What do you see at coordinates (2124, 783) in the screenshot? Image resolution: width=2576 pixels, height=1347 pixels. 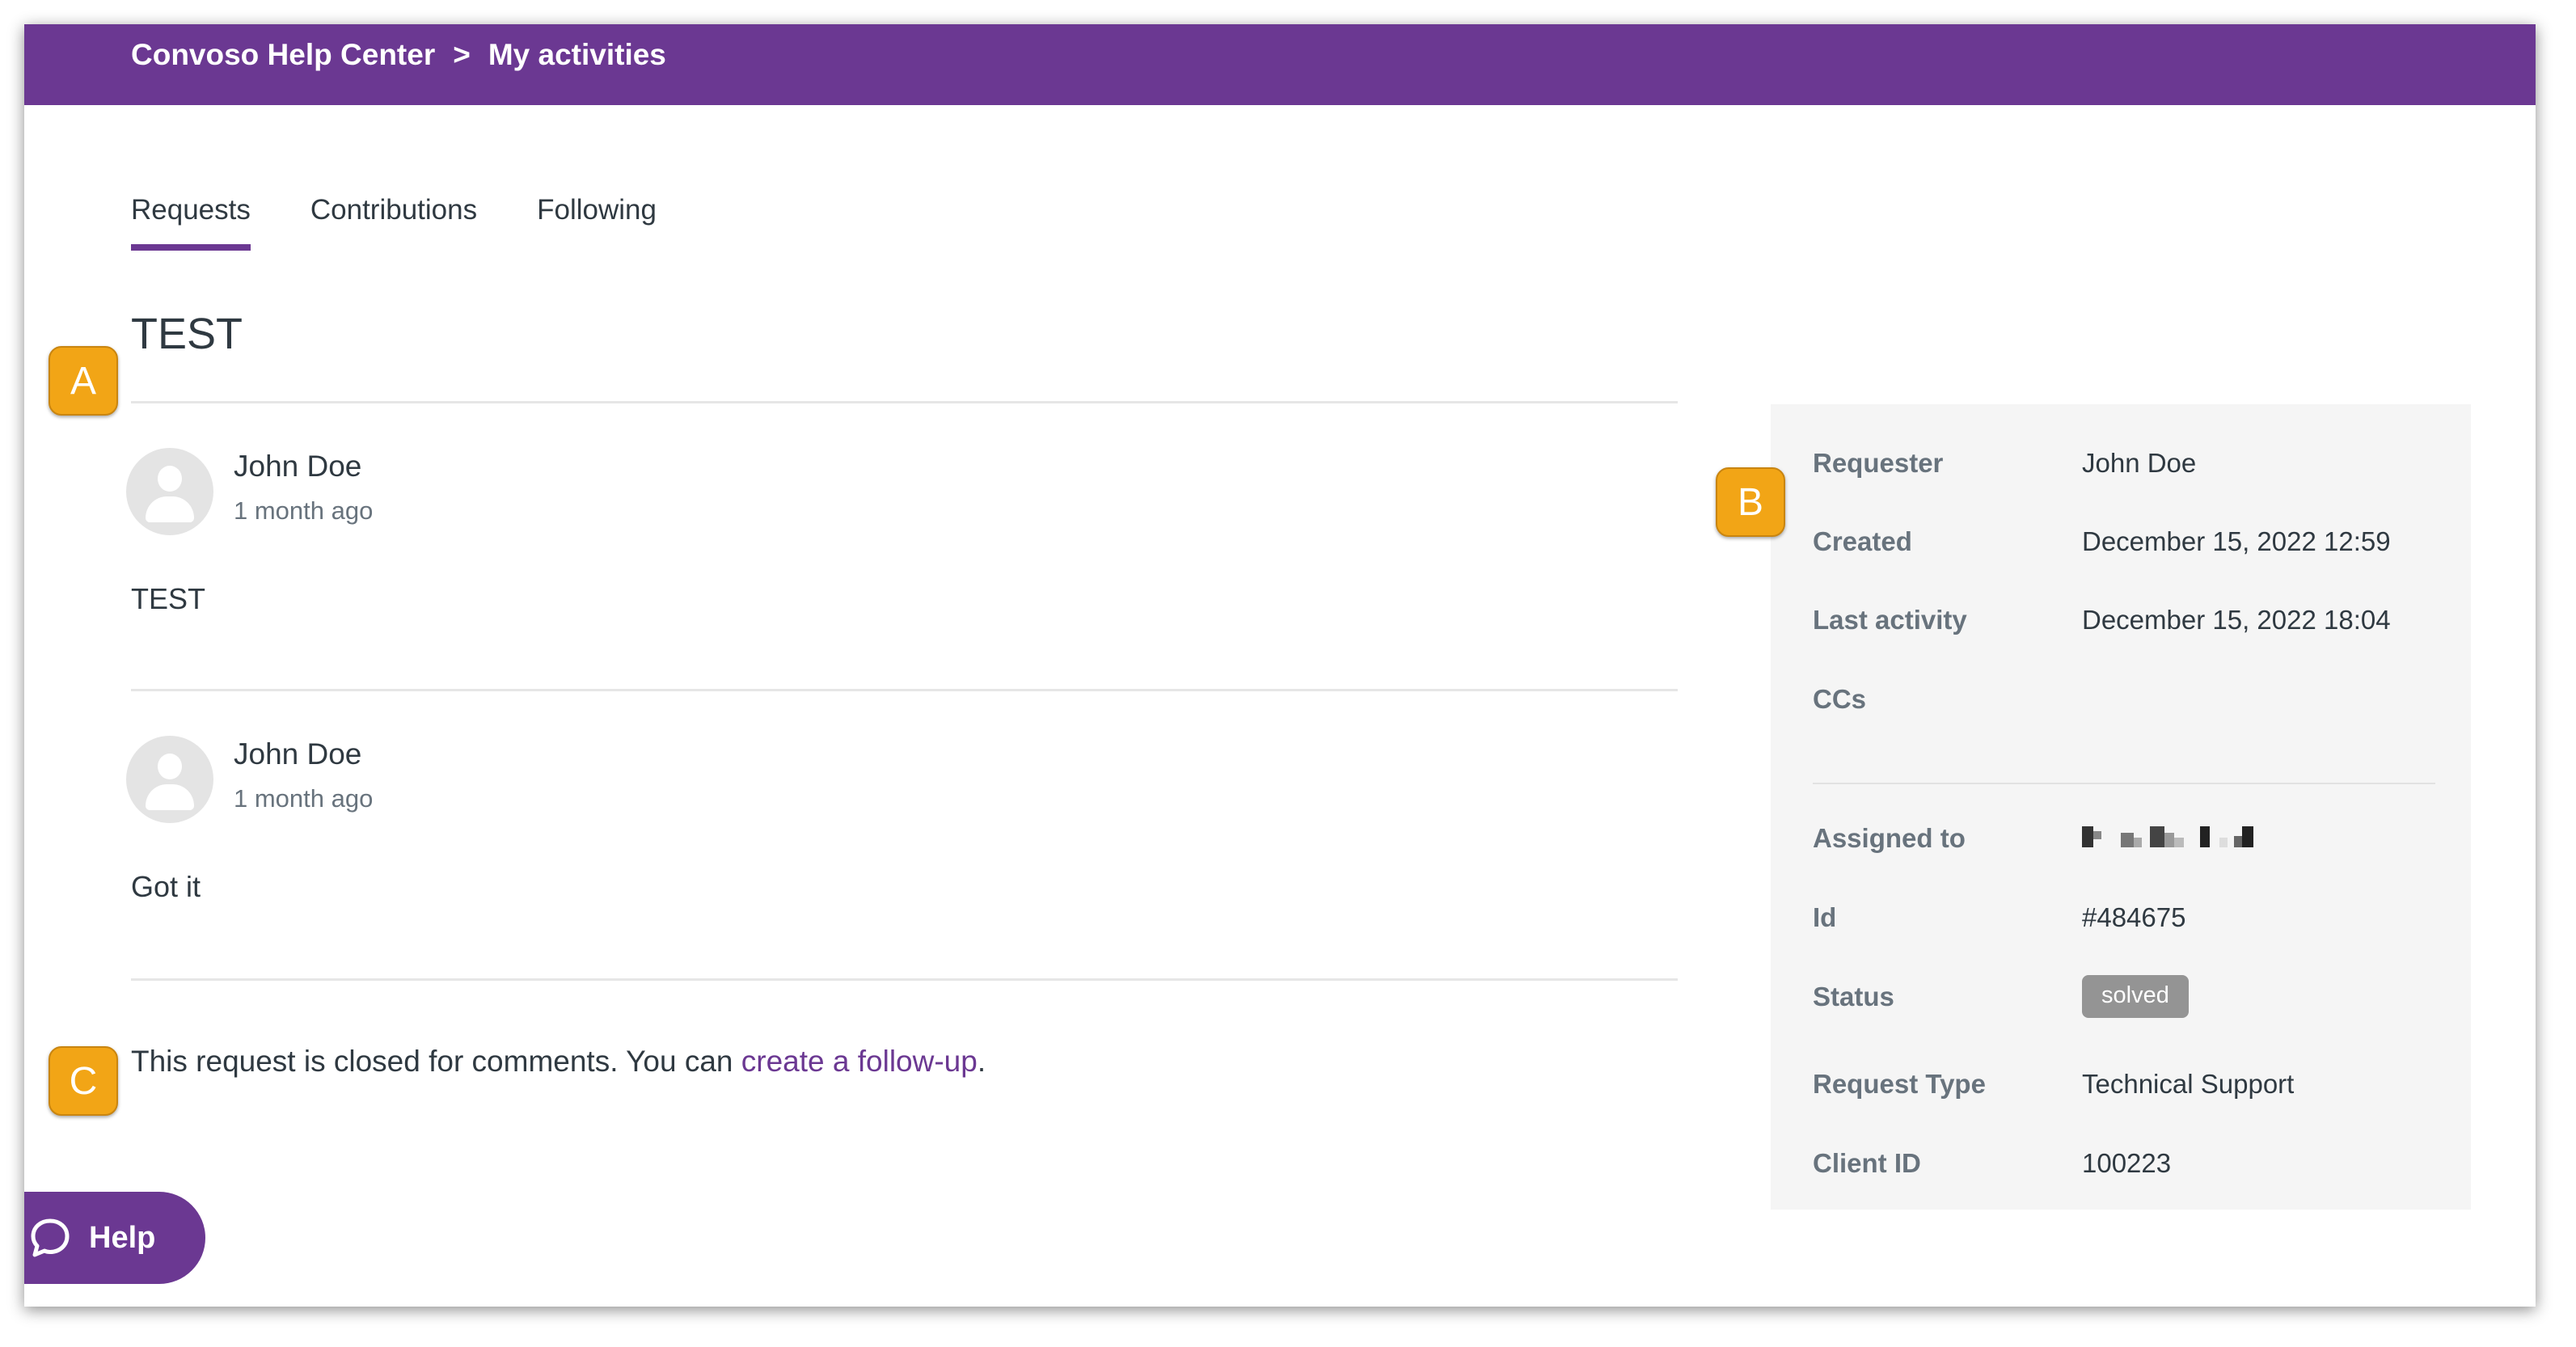 I see `detail-divider` at bounding box center [2124, 783].